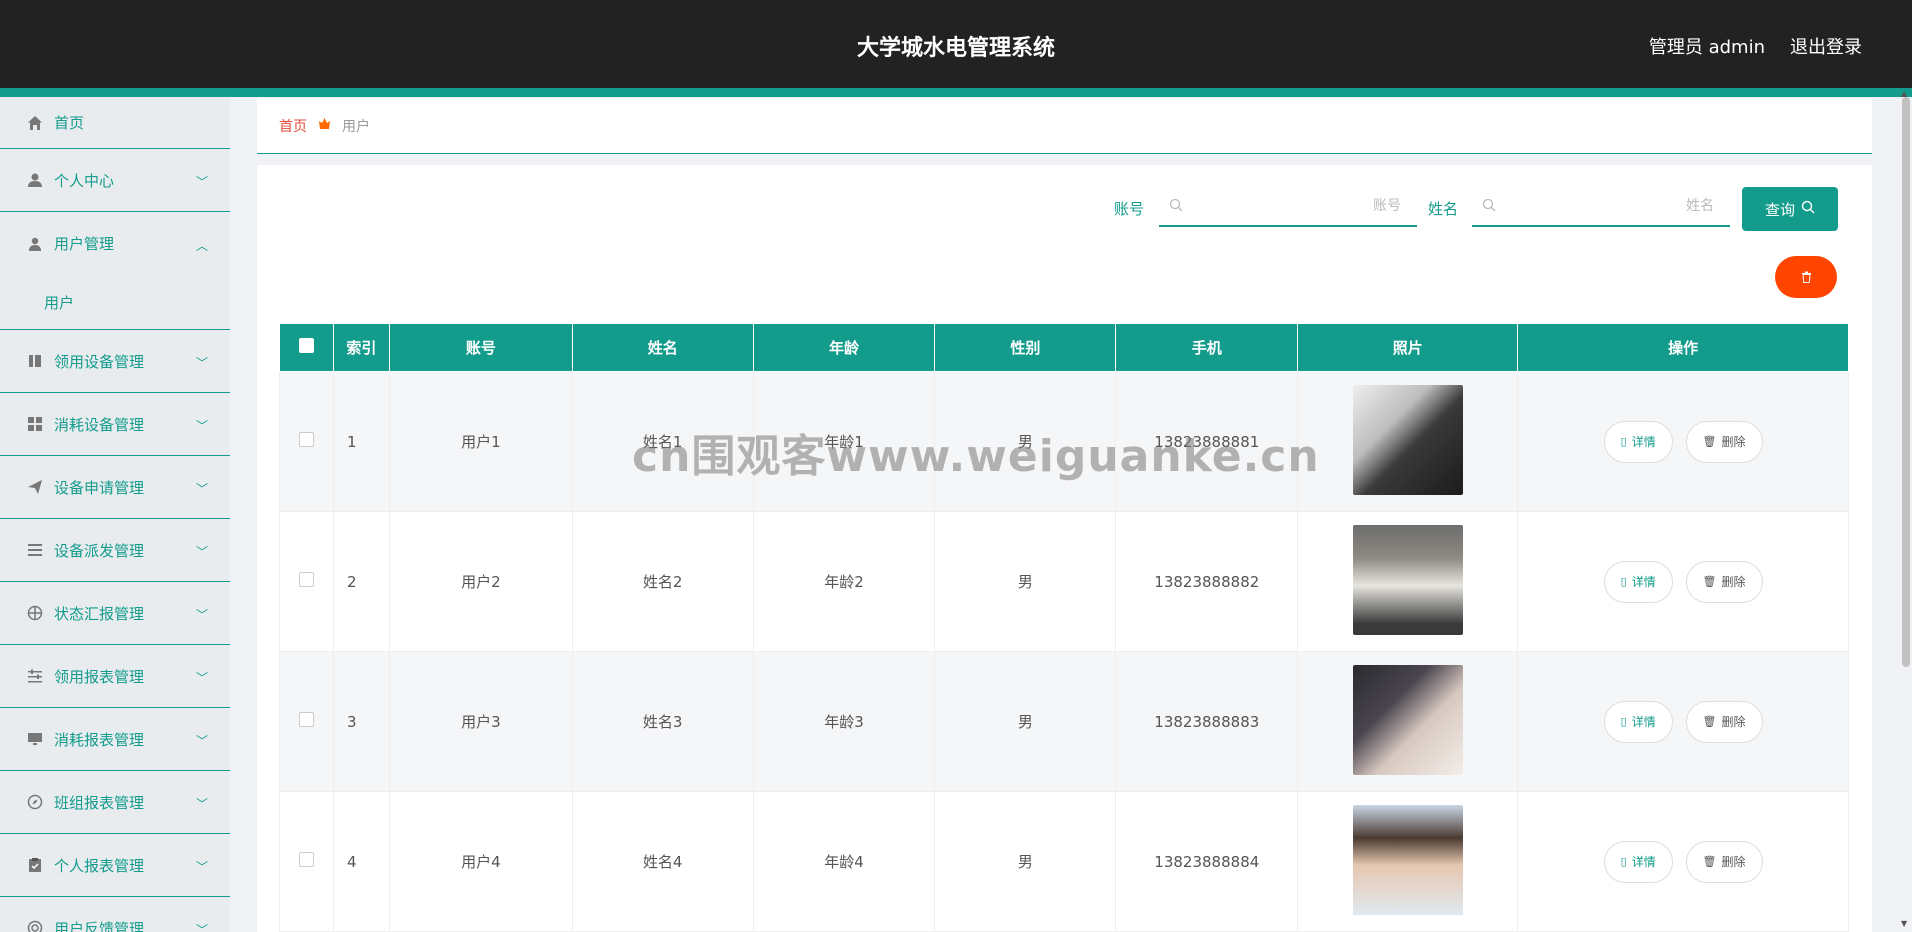 The image size is (1912, 932). I want to click on sidebar-item-status-report: 状态汇报管理 ﹀, so click(115, 613).